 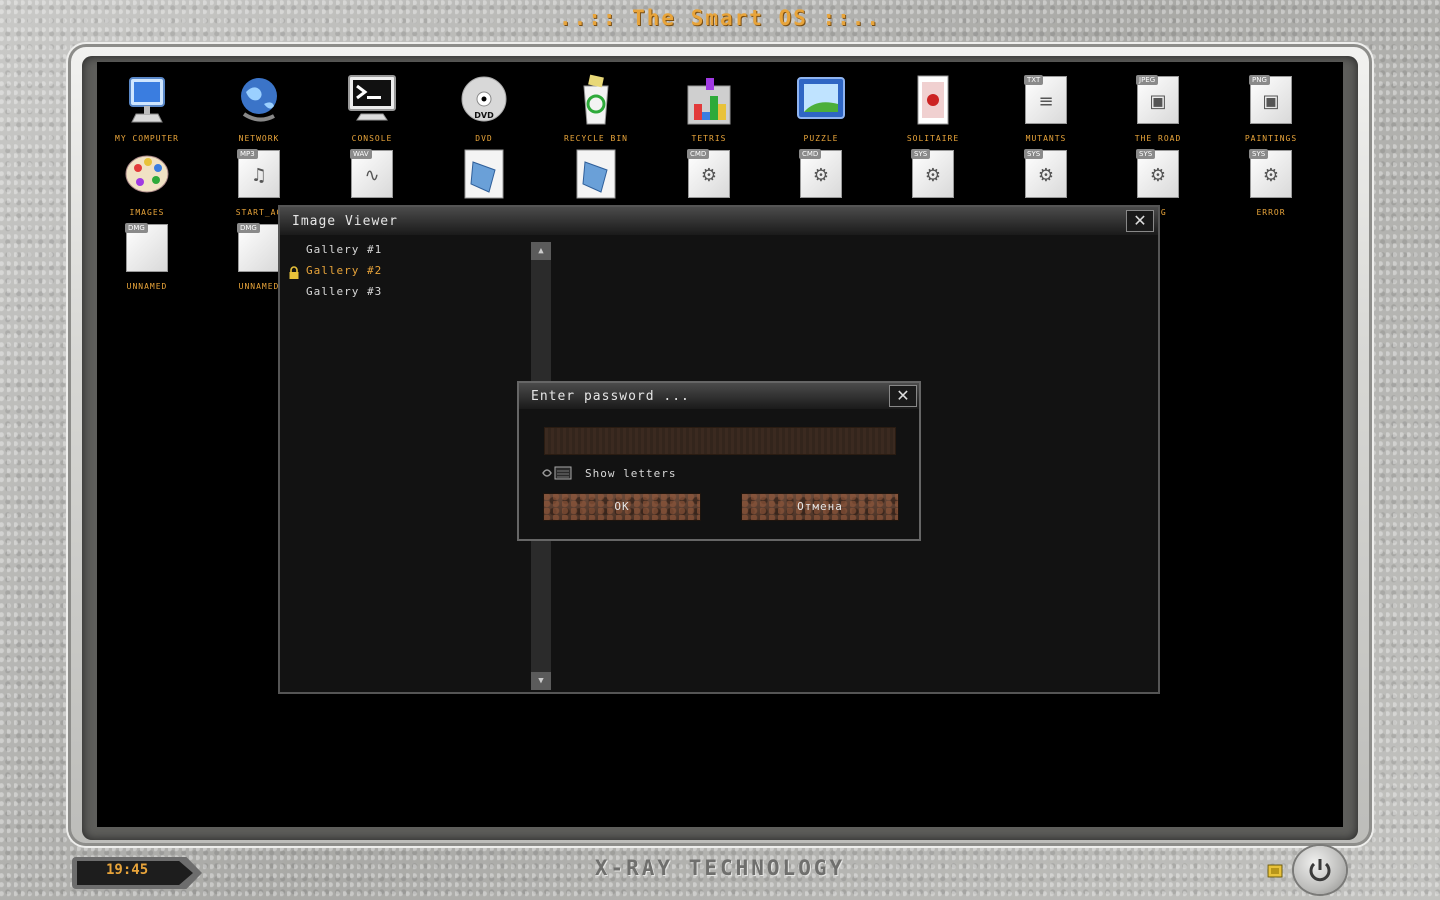 I want to click on scroll-up-arrow-icon: ▲, so click(x=541, y=251).